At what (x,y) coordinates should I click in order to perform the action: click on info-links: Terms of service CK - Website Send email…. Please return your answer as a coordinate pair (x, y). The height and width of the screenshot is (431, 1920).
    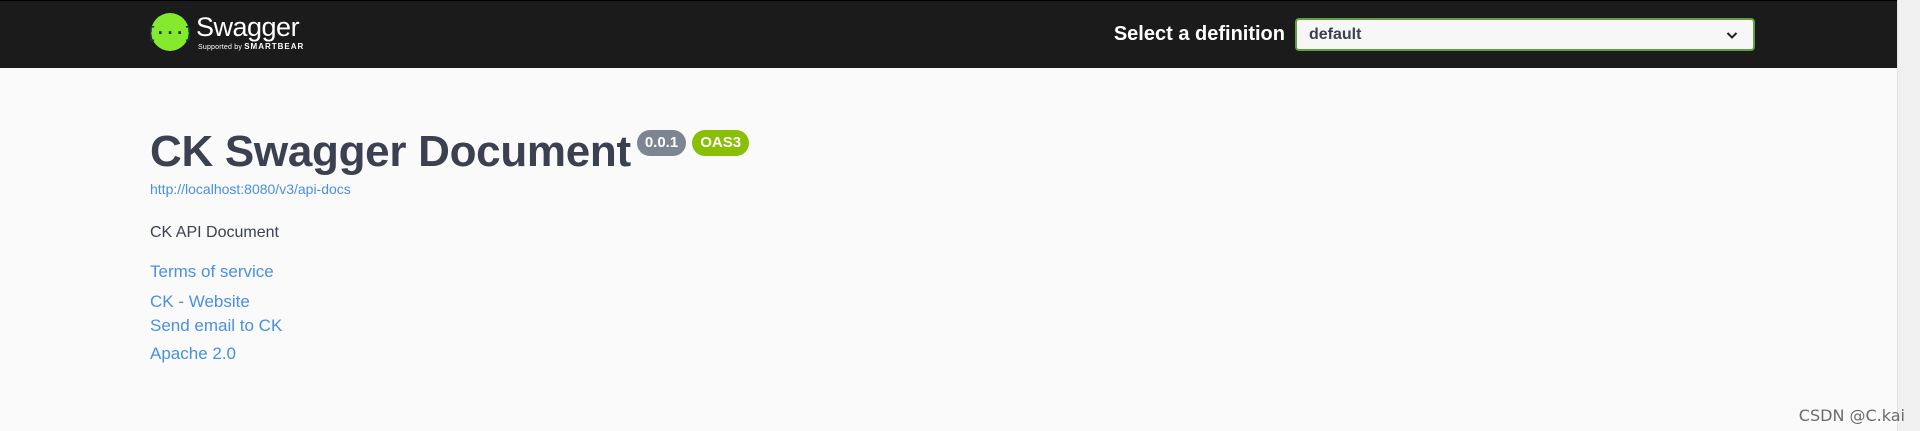
    Looking at the image, I should click on (449, 313).